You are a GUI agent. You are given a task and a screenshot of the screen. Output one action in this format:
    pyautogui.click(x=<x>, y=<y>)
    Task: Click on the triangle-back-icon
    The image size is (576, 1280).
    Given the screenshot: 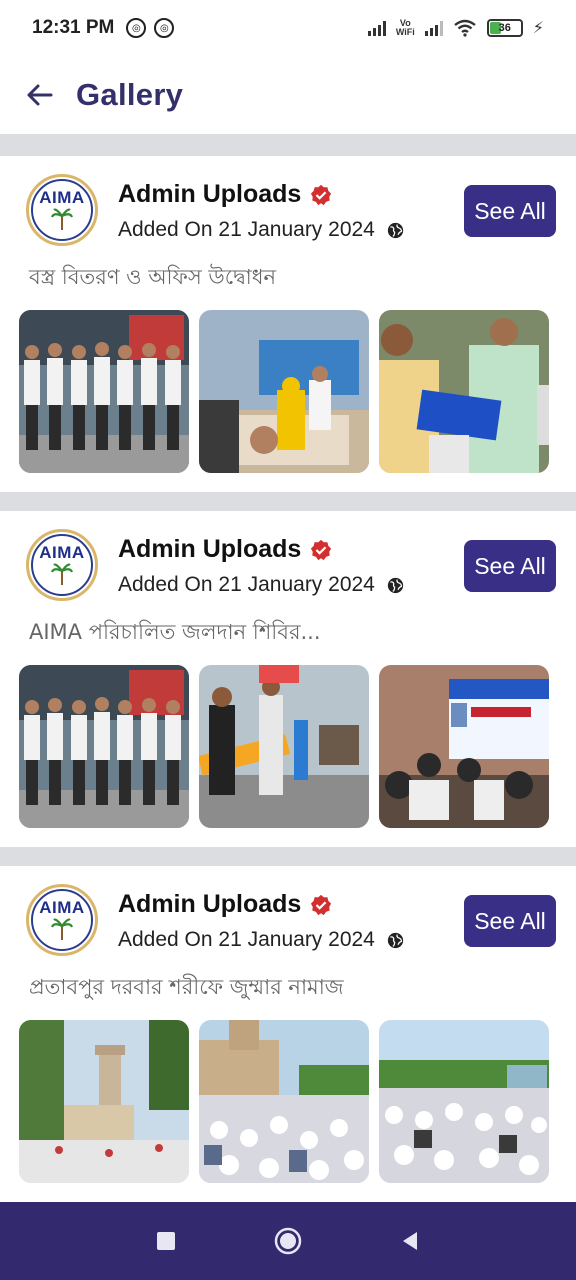 What is the action you would take?
    pyautogui.click(x=410, y=1241)
    